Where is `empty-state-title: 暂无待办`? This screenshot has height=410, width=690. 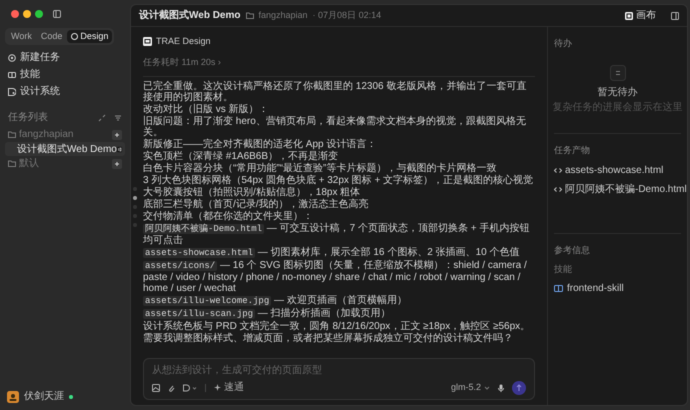 empty-state-title: 暂无待办 is located at coordinates (618, 93).